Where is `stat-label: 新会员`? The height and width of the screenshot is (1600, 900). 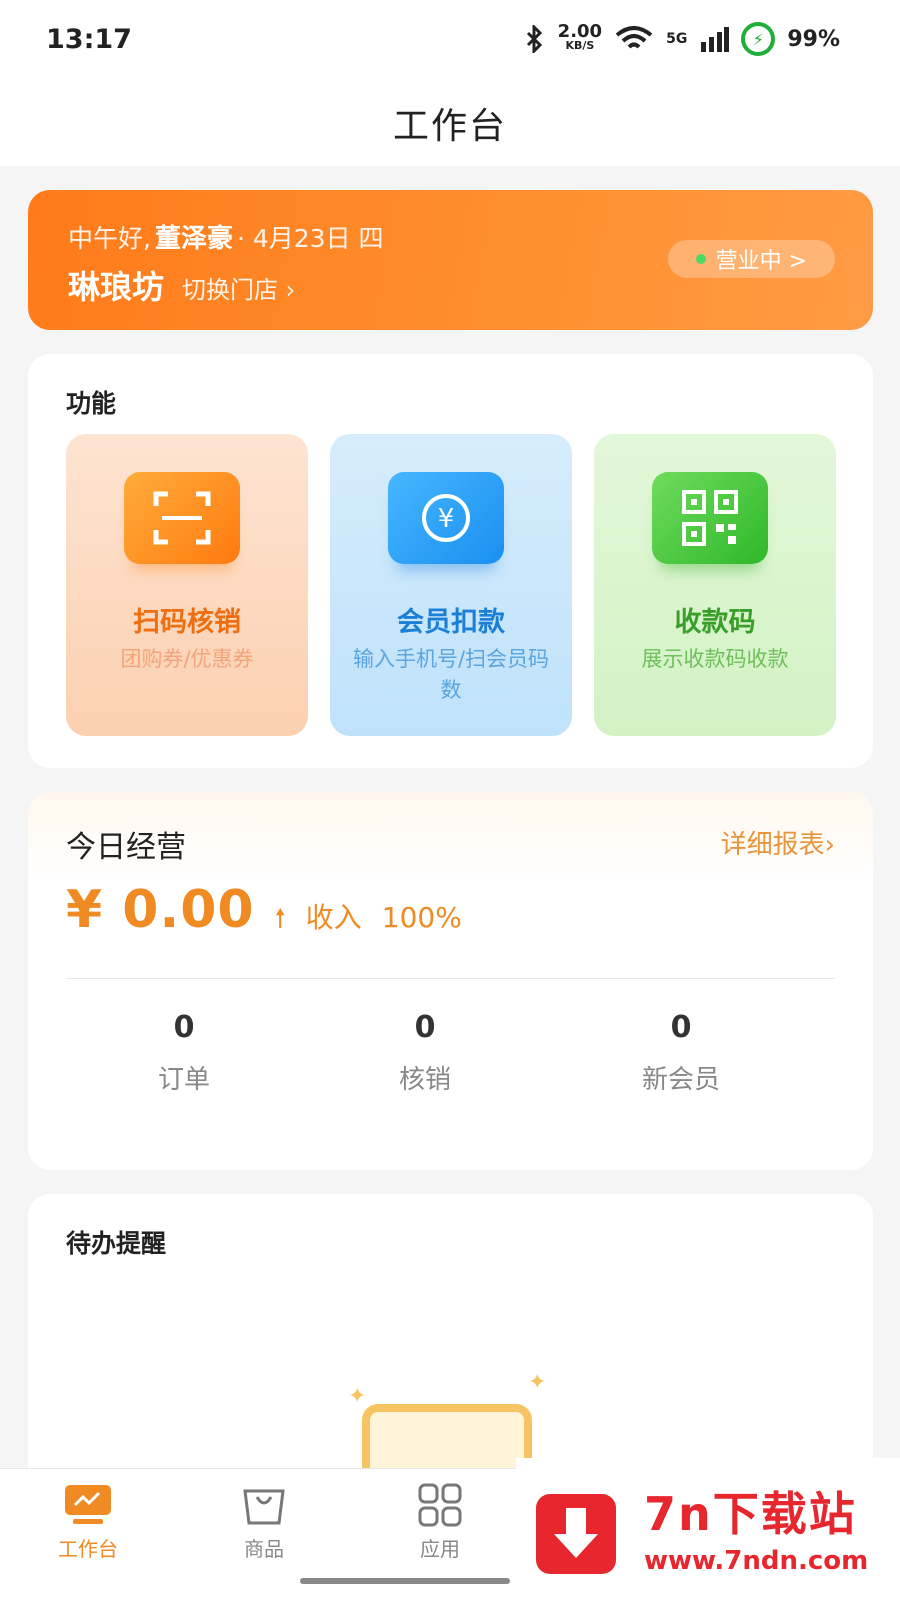
stat-label: 新会员 is located at coordinates (680, 1080).